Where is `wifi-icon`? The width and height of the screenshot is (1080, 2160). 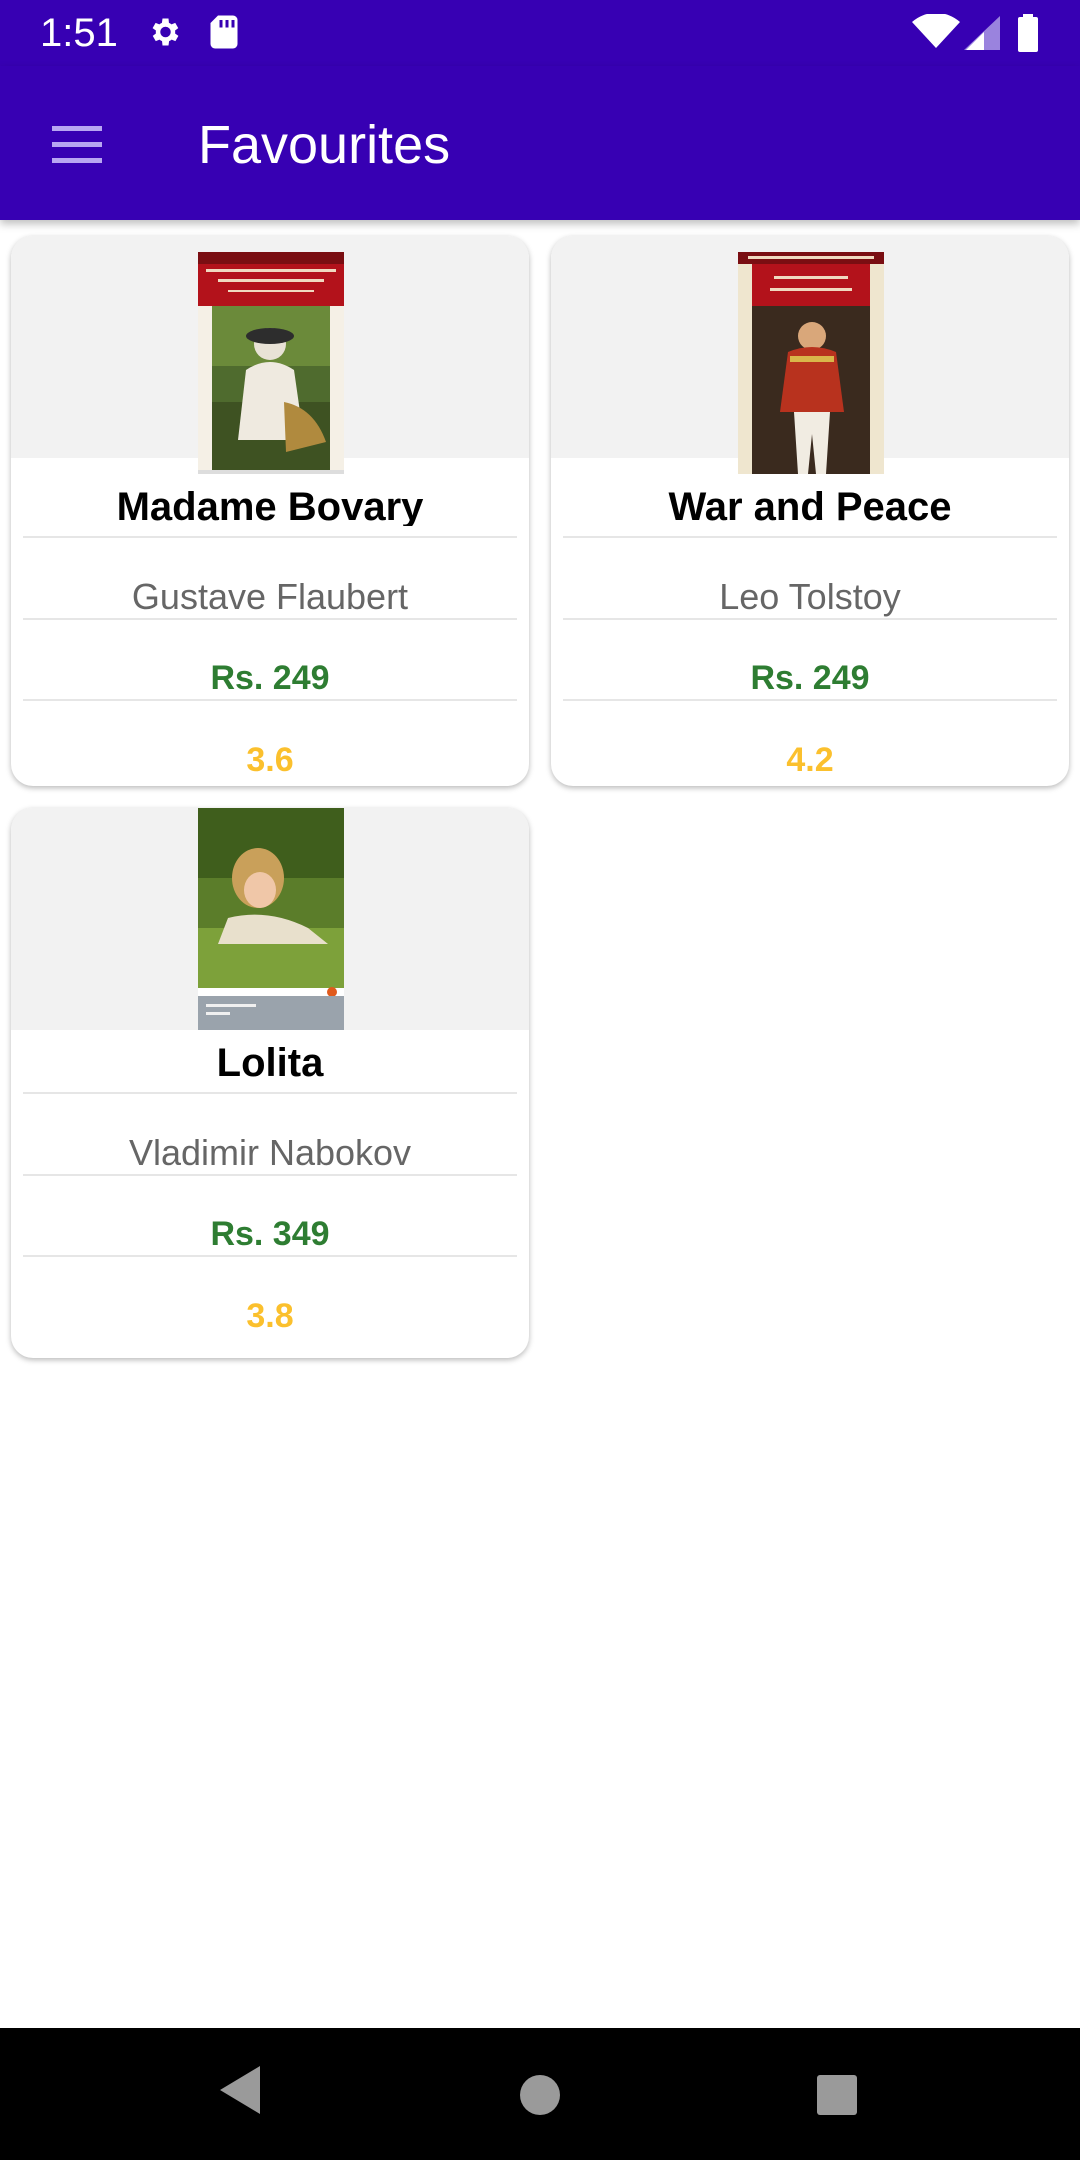
wifi-icon is located at coordinates (936, 31).